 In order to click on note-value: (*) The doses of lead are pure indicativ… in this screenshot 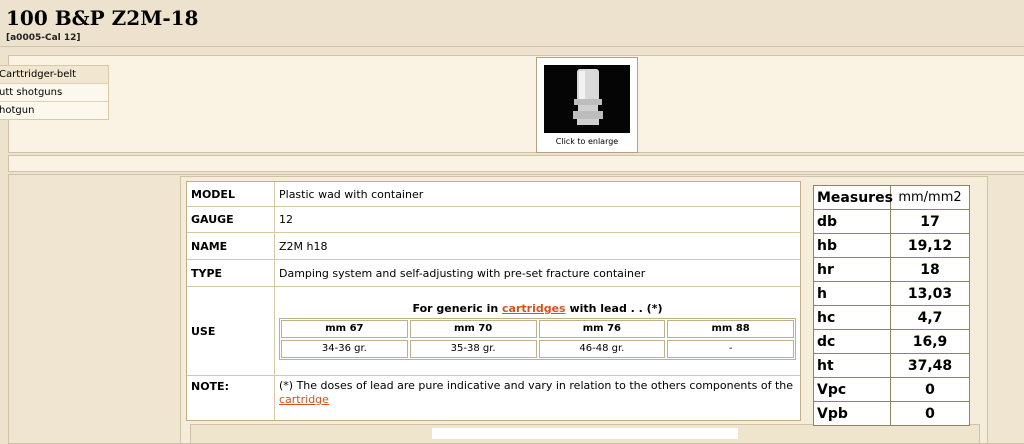, I will do `click(537, 398)`.